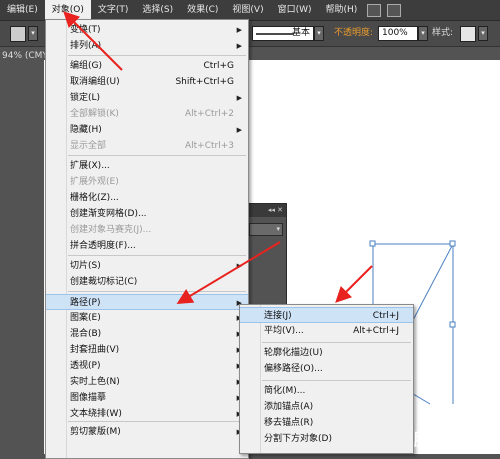 This screenshot has width=500, height=459. Describe the element at coordinates (266, 229) in the screenshot. I see `panel-dropdown-icon: ▾` at that location.